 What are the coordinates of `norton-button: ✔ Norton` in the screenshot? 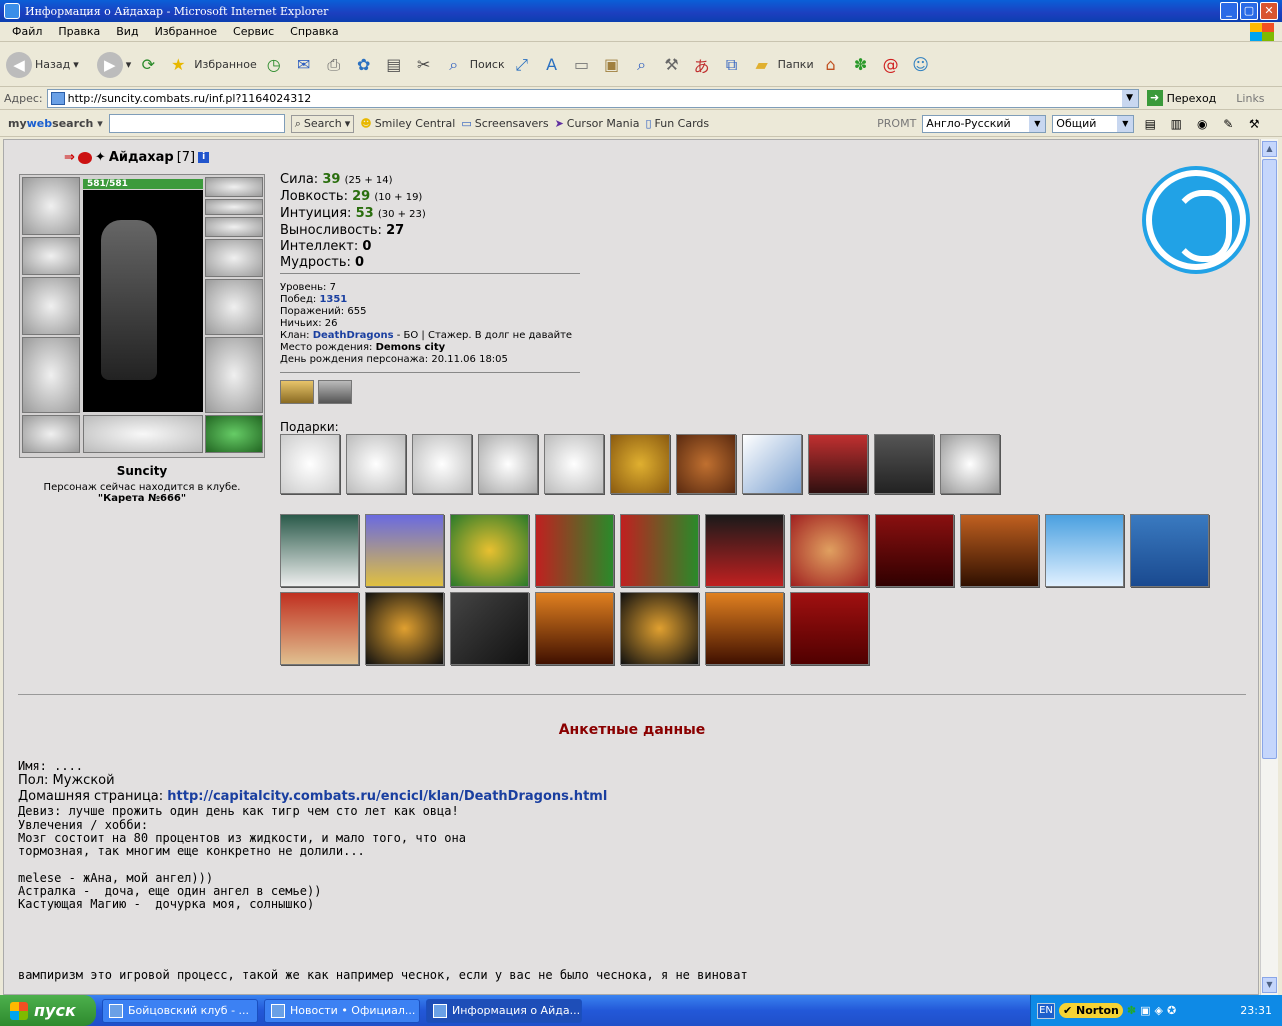 It's located at (1091, 1010).